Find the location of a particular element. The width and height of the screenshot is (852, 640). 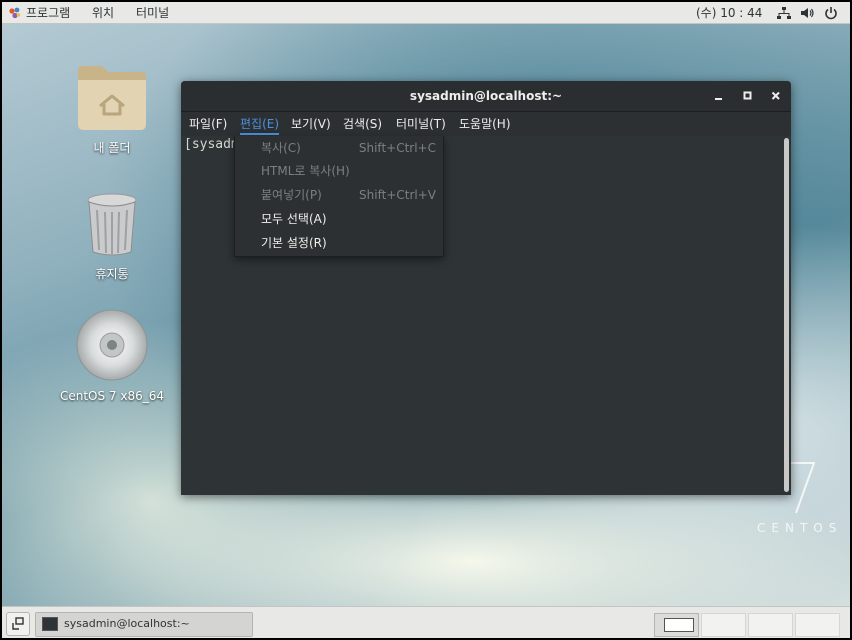

menu-edit: 편집(E) is located at coordinates (260, 125).